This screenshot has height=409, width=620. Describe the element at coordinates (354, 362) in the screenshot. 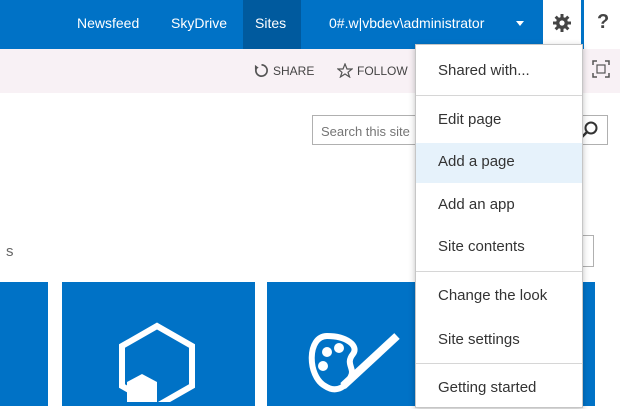

I see `palette-icon` at that location.